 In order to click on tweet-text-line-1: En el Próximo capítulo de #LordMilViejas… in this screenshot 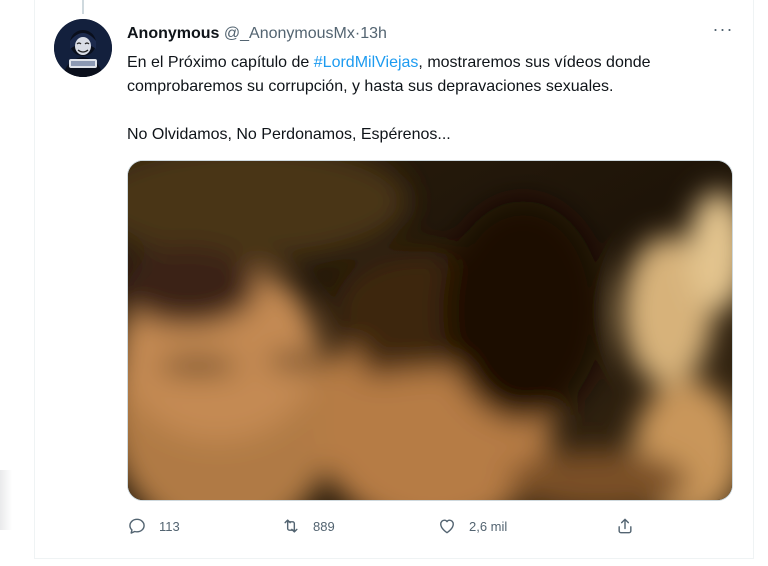, I will do `click(427, 63)`.